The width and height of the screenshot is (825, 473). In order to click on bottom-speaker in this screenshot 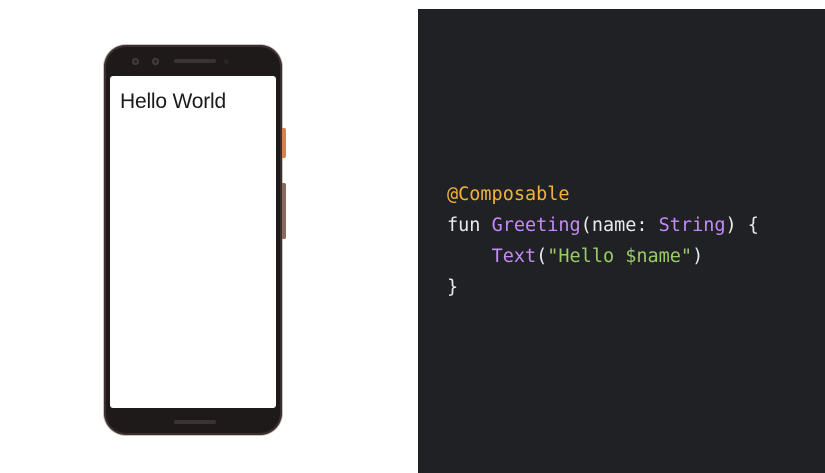, I will do `click(195, 422)`.